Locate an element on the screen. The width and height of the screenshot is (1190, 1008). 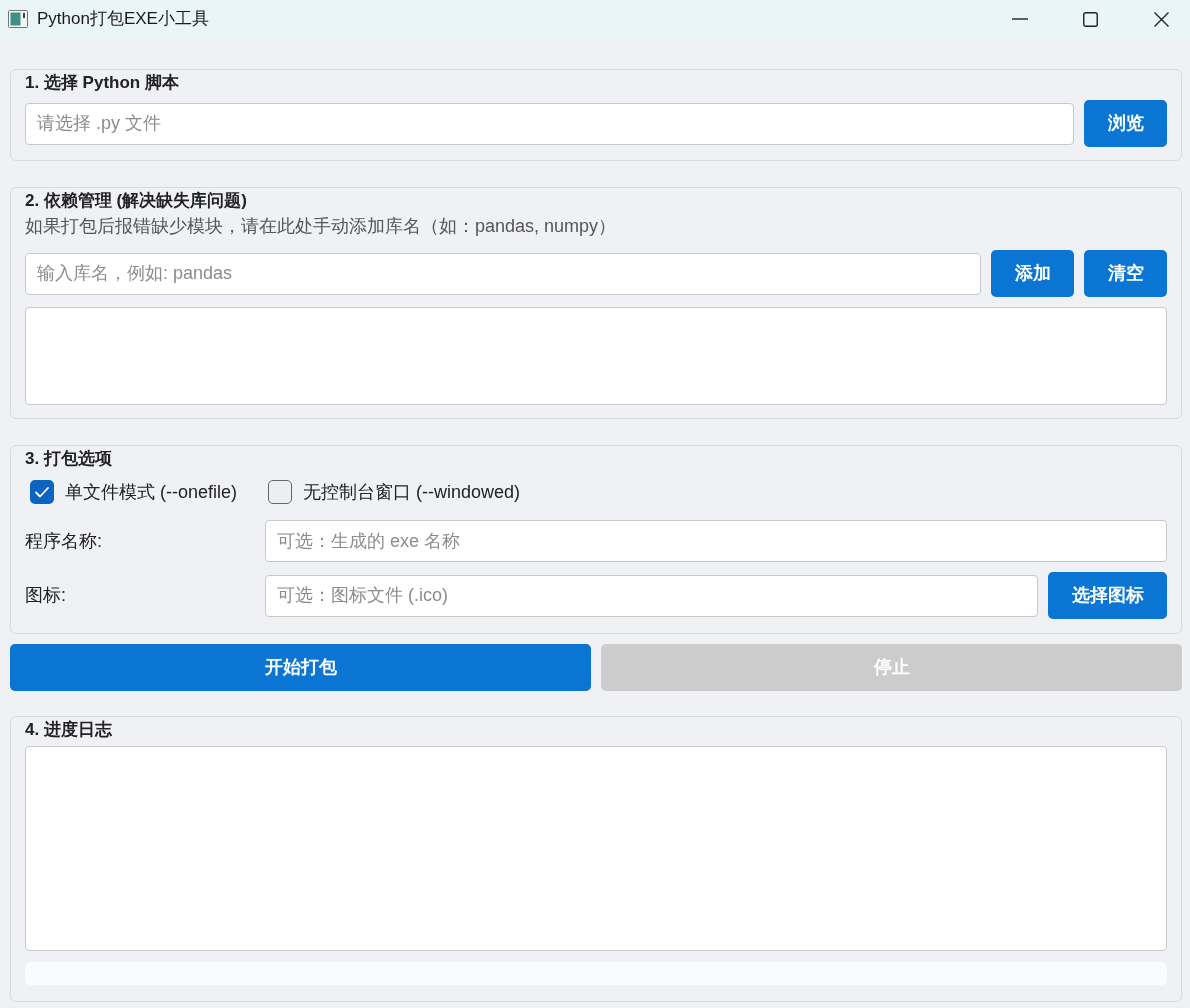
icon-file-field: 可选：图标文件 (.ico) is located at coordinates (651, 595).